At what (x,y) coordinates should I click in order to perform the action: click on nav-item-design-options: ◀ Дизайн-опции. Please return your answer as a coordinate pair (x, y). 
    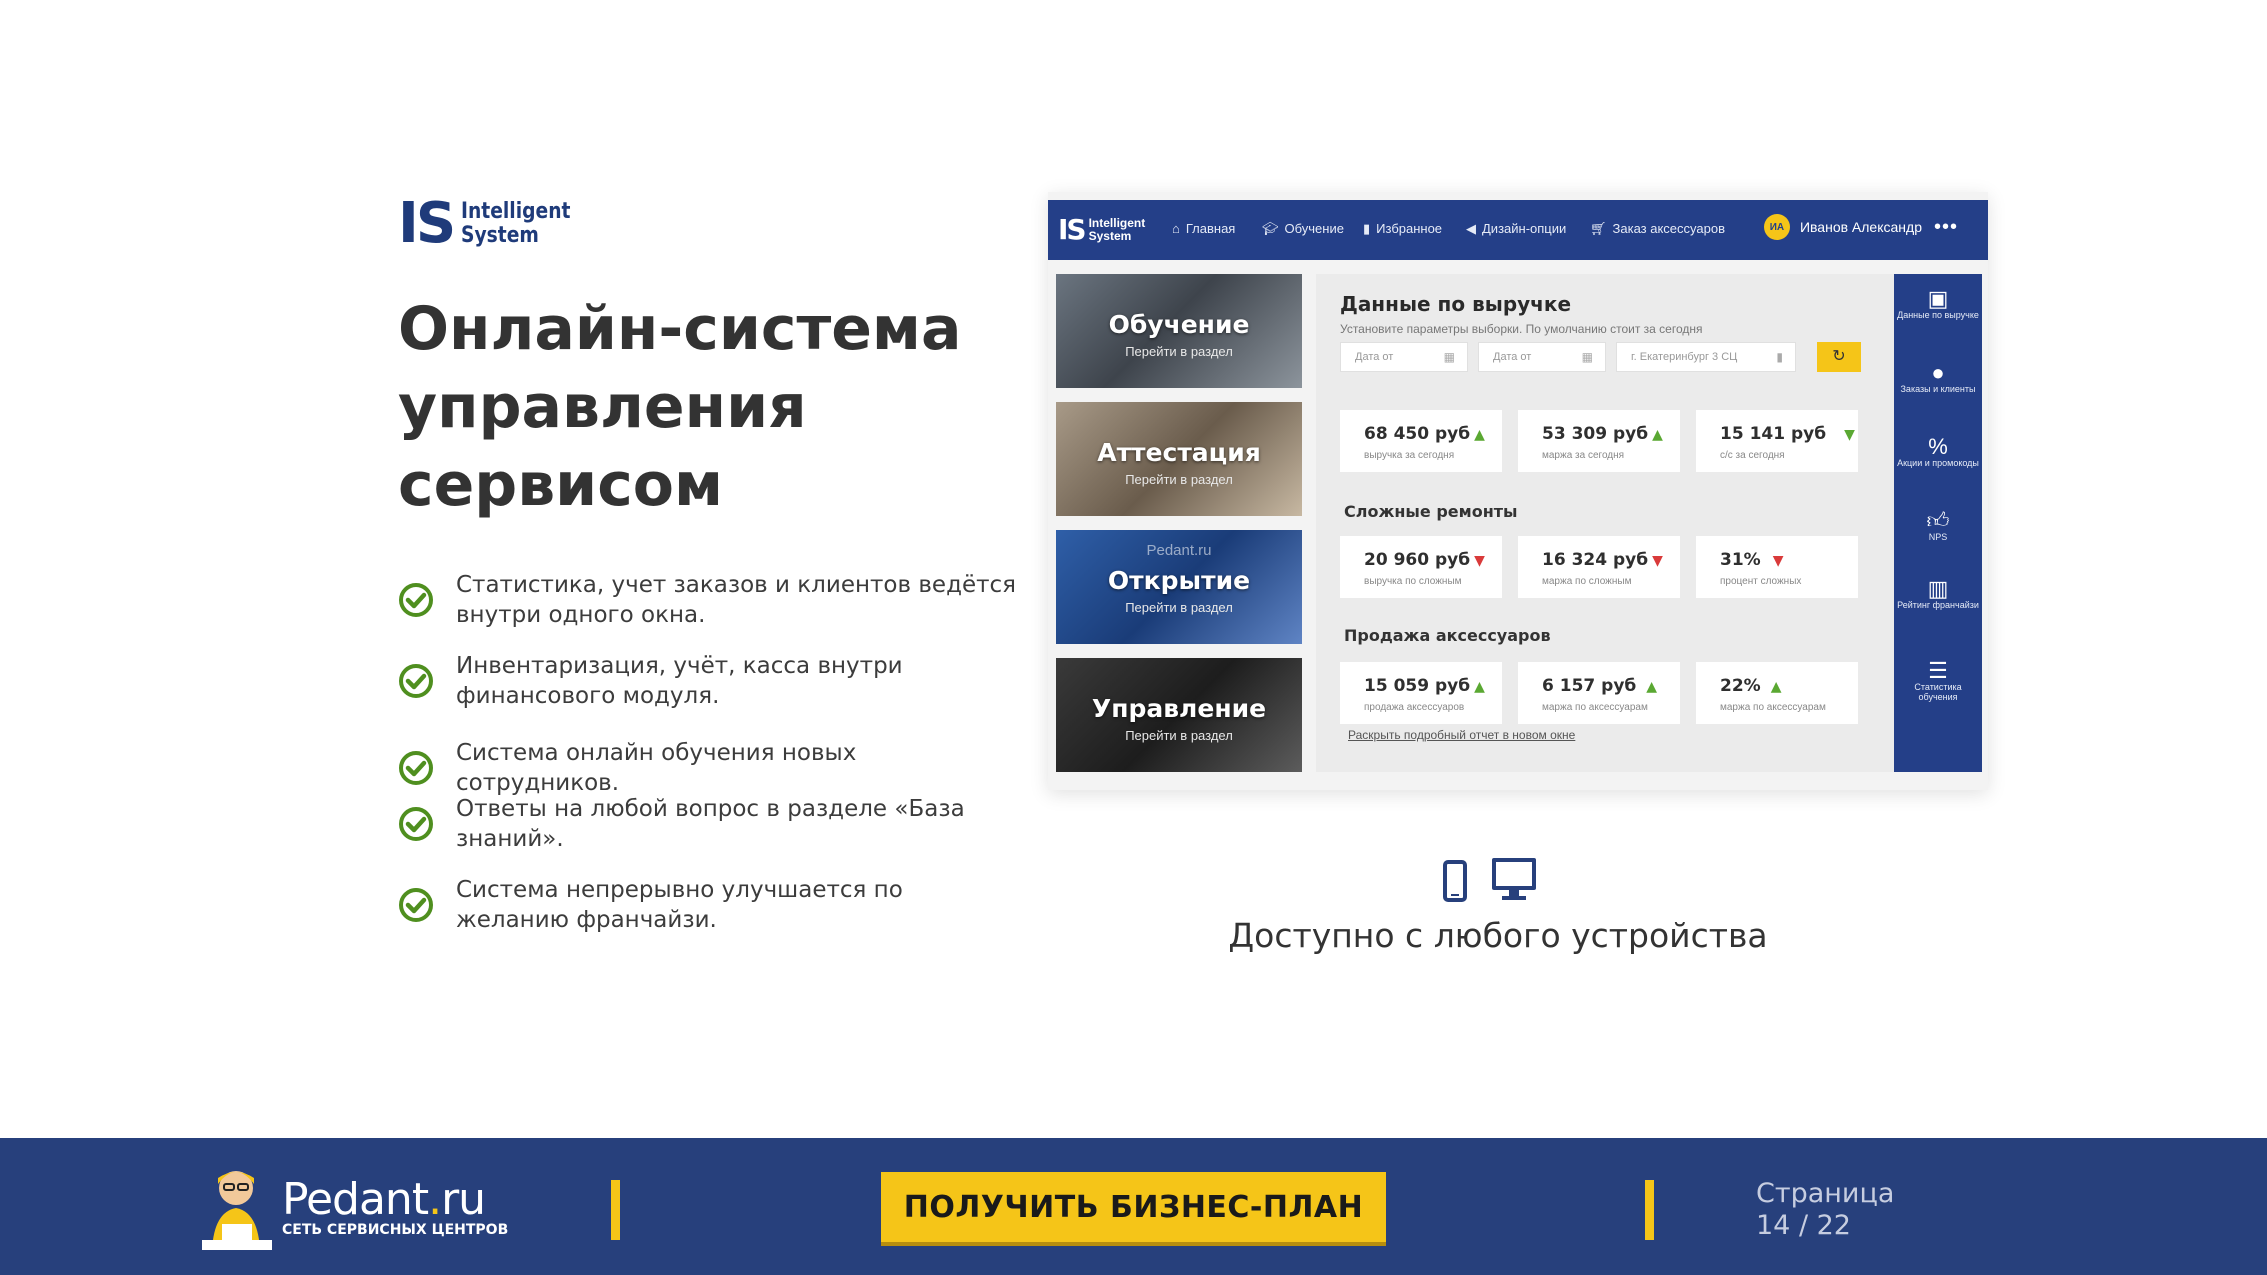
    Looking at the image, I should click on (1516, 229).